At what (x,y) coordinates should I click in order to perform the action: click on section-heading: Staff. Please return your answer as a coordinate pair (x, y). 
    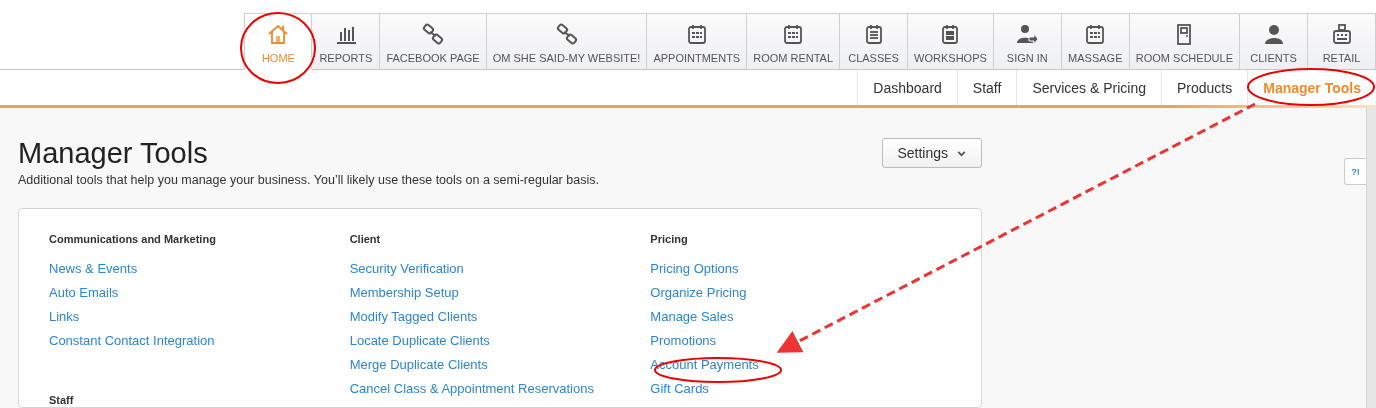
    Looking at the image, I should click on (61, 400).